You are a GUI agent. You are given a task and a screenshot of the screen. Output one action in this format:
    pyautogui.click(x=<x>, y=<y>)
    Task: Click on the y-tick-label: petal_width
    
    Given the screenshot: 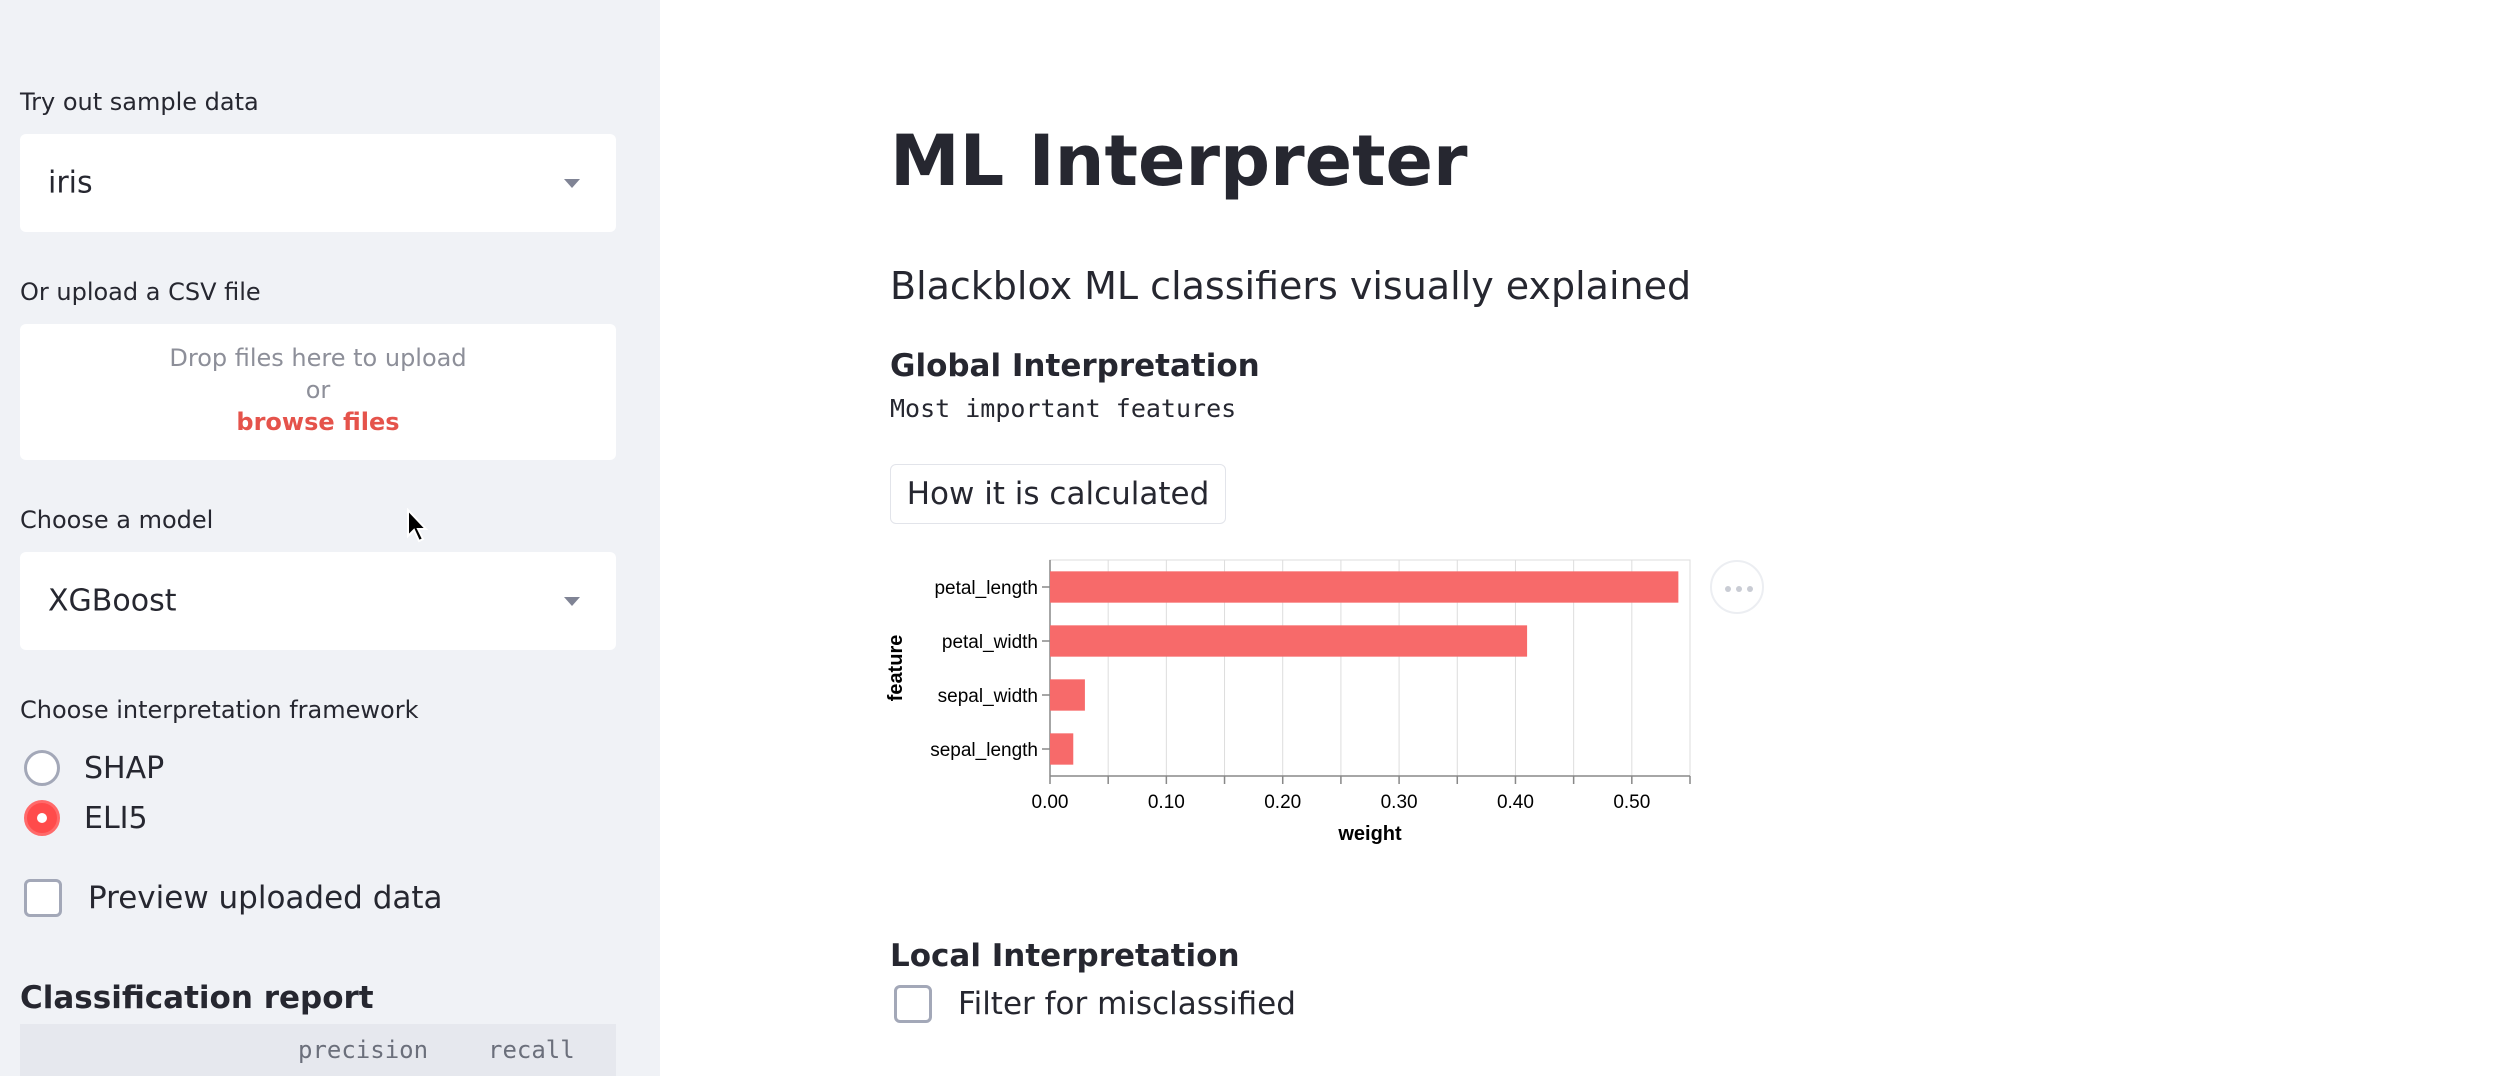 What is the action you would take?
    pyautogui.click(x=990, y=642)
    